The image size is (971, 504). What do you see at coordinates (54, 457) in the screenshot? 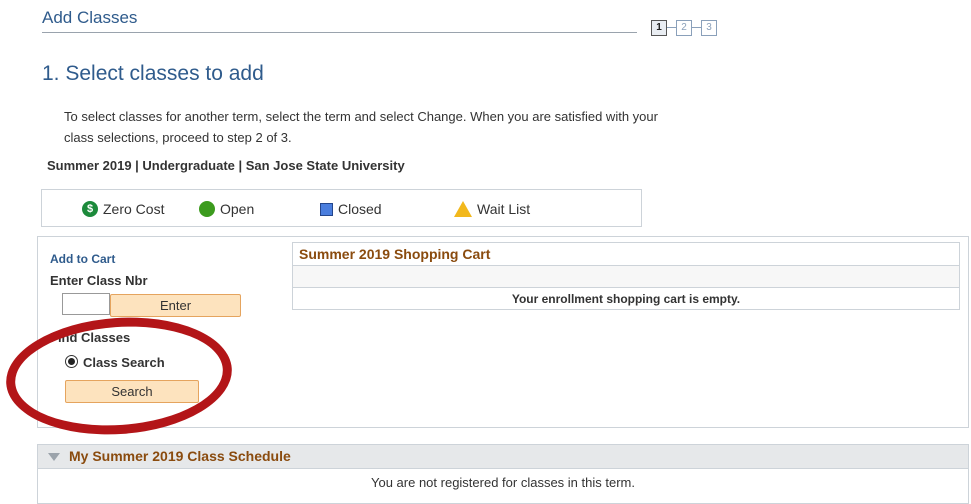
I see `collapse-triangle-icon` at bounding box center [54, 457].